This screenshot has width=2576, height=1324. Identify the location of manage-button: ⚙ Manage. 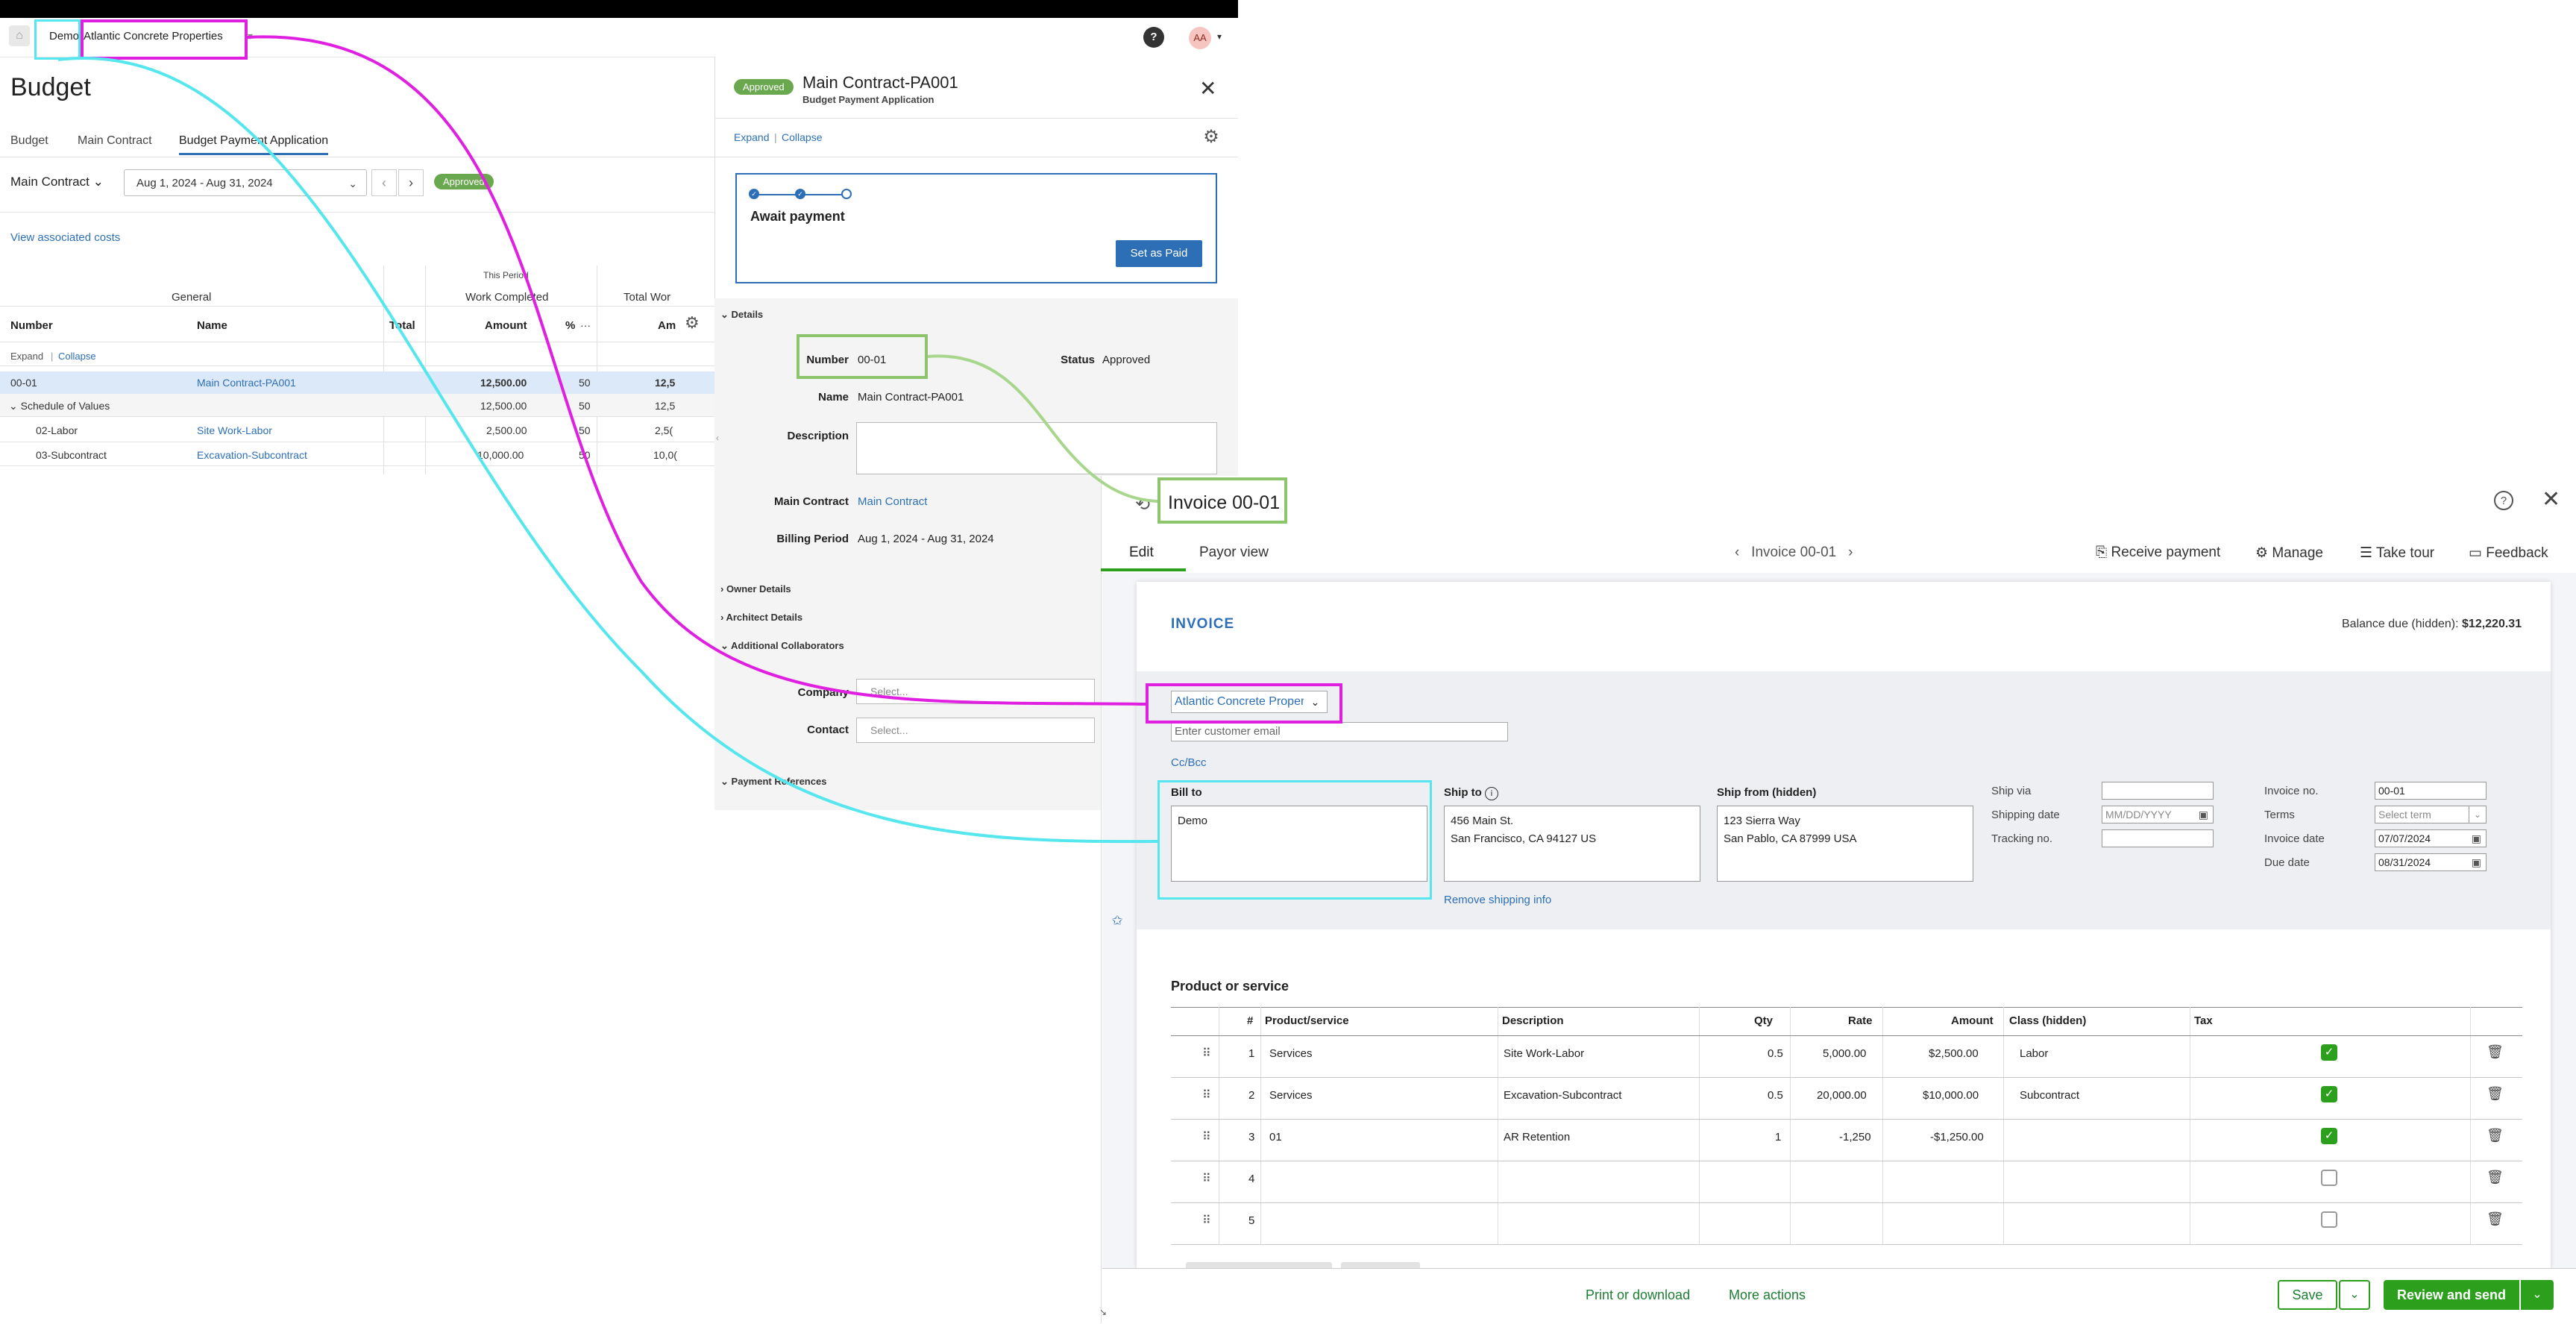
(2289, 553).